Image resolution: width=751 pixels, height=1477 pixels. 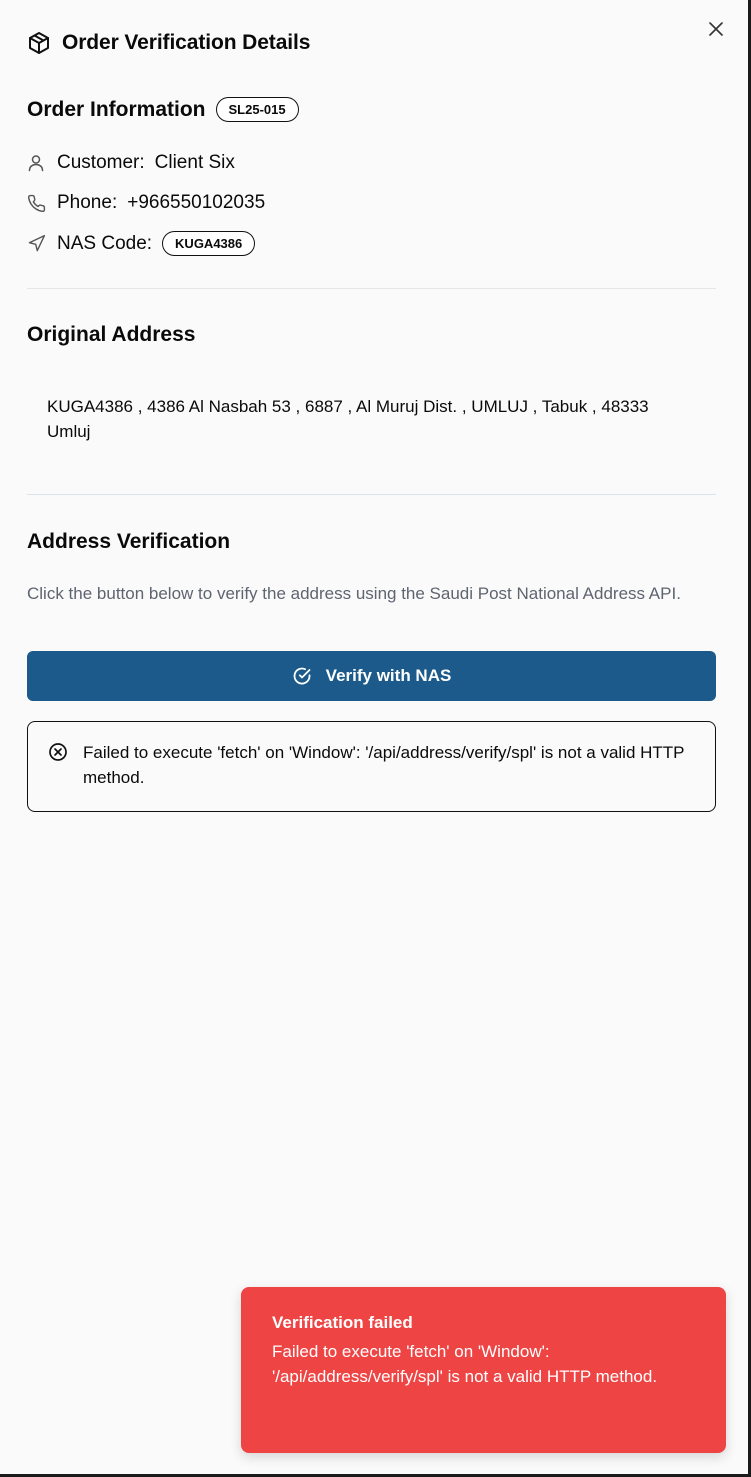 I want to click on customer-row: Customer: Client Six, so click(x=131, y=163).